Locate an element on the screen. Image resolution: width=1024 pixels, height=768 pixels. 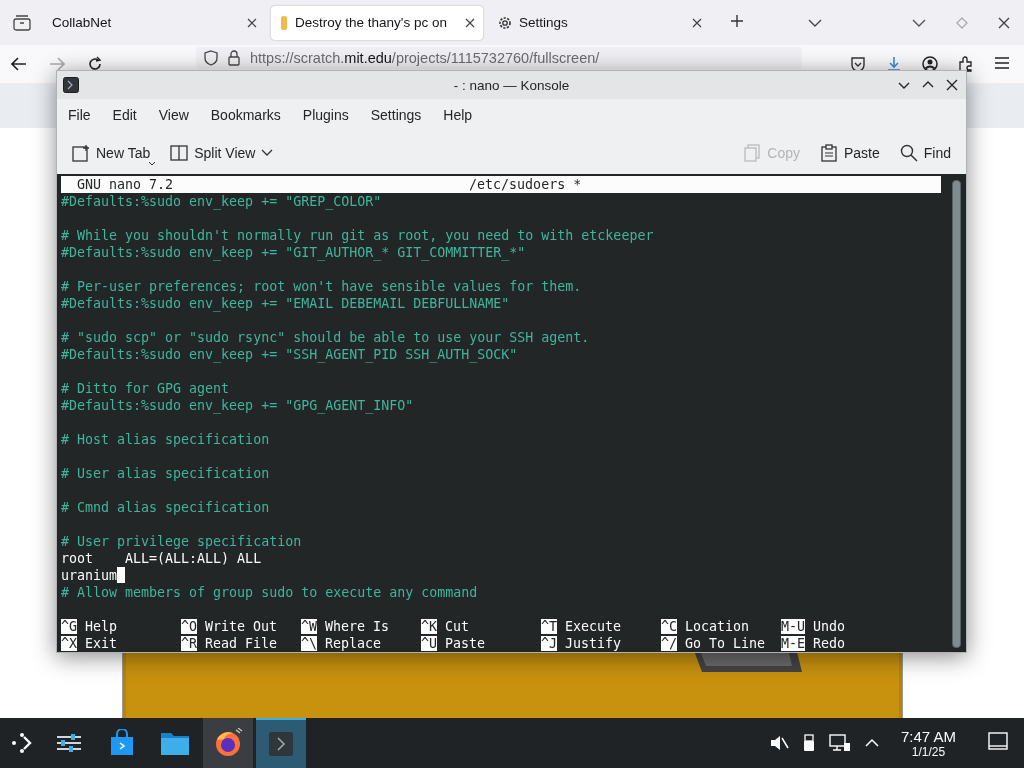
browser-tab: CollabNet is located at coordinates (154, 22).